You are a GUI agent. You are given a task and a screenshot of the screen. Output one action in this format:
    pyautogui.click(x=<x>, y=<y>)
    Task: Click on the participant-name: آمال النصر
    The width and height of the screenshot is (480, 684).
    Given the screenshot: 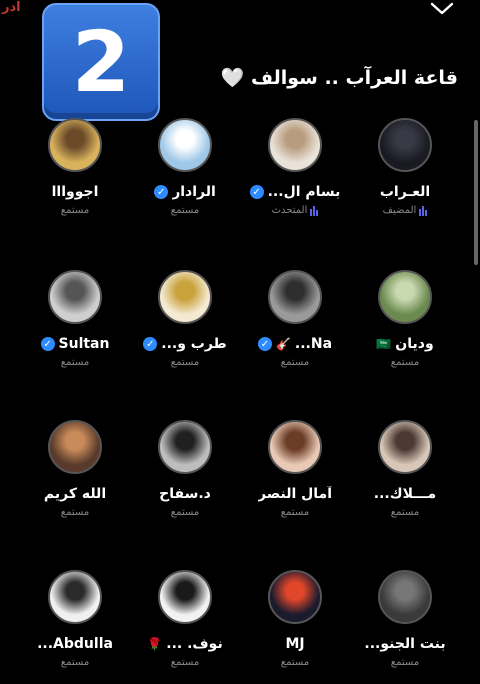 What is the action you would take?
    pyautogui.click(x=295, y=494)
    